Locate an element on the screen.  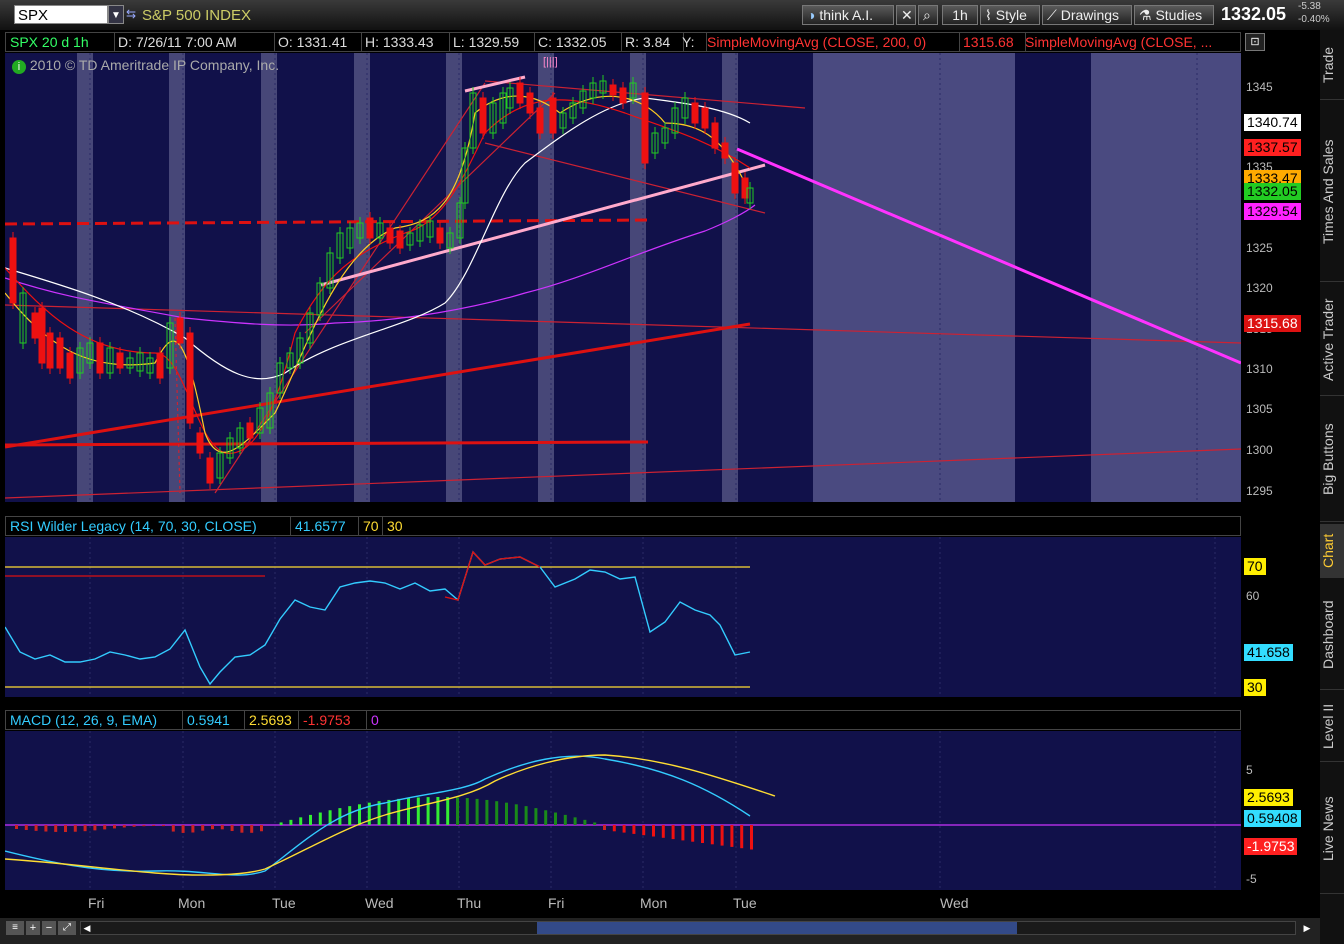
chart-period: SPX 20 d 1h is located at coordinates (60, 42).